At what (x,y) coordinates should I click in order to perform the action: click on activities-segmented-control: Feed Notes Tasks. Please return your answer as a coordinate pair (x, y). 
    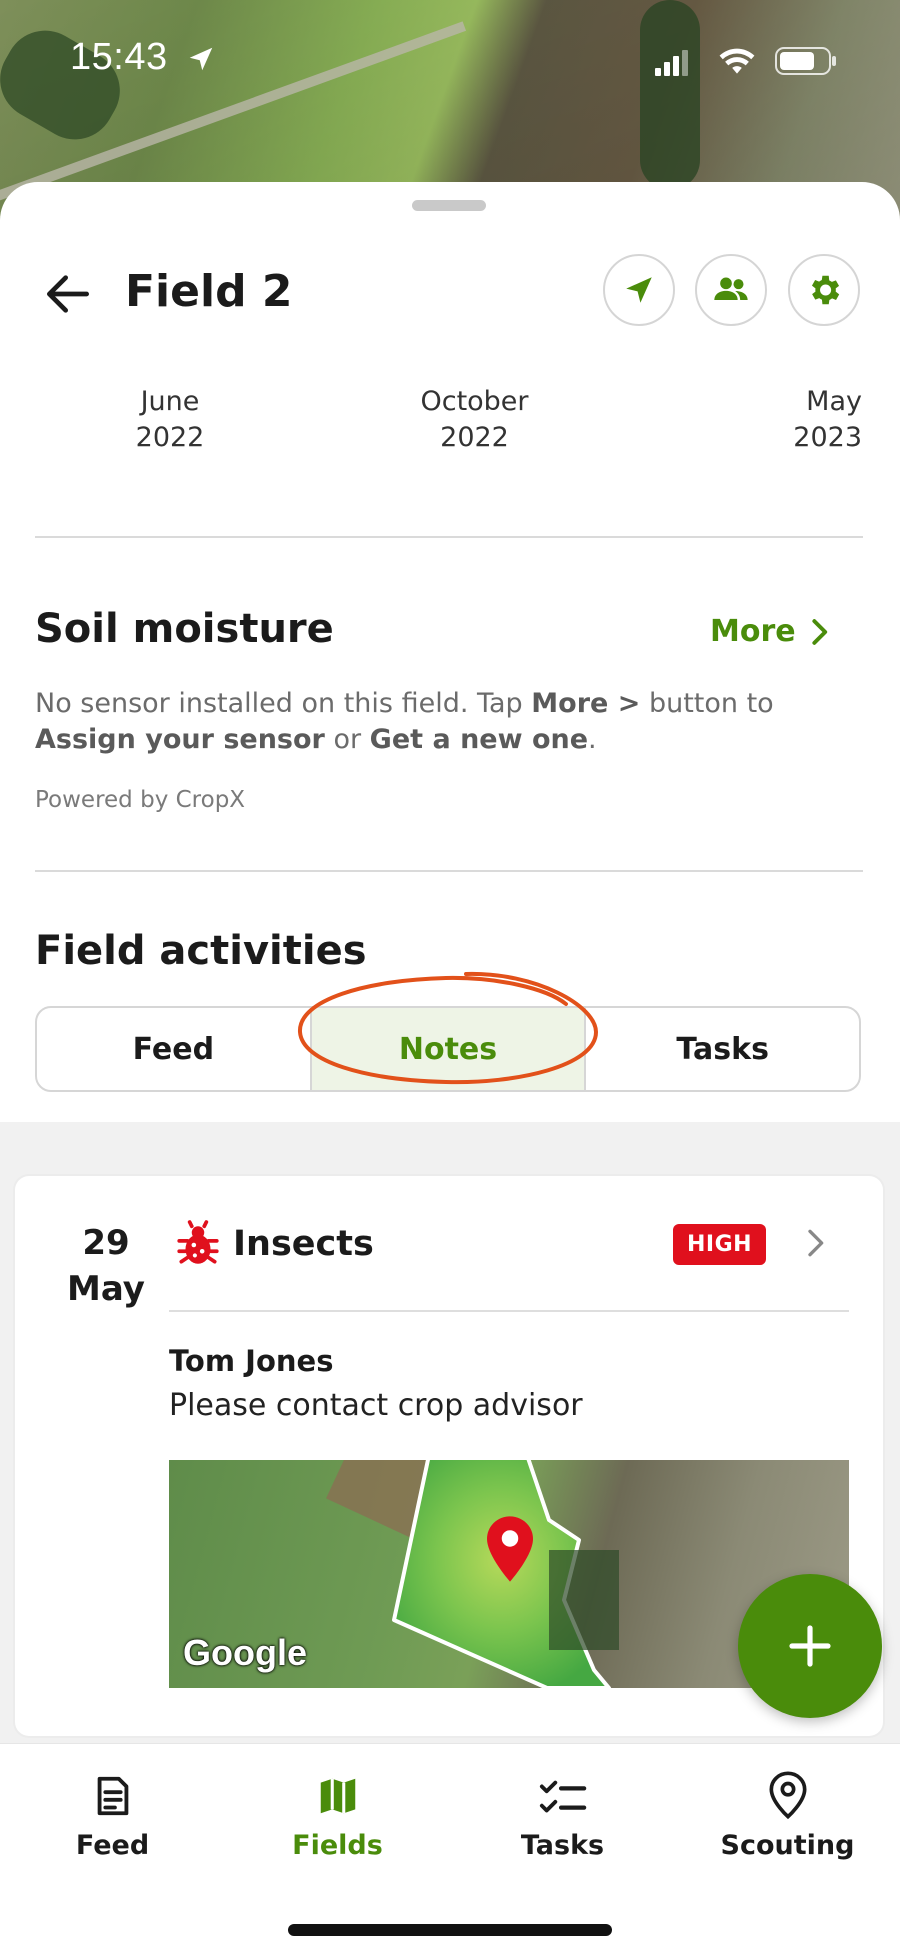
    Looking at the image, I should click on (448, 1049).